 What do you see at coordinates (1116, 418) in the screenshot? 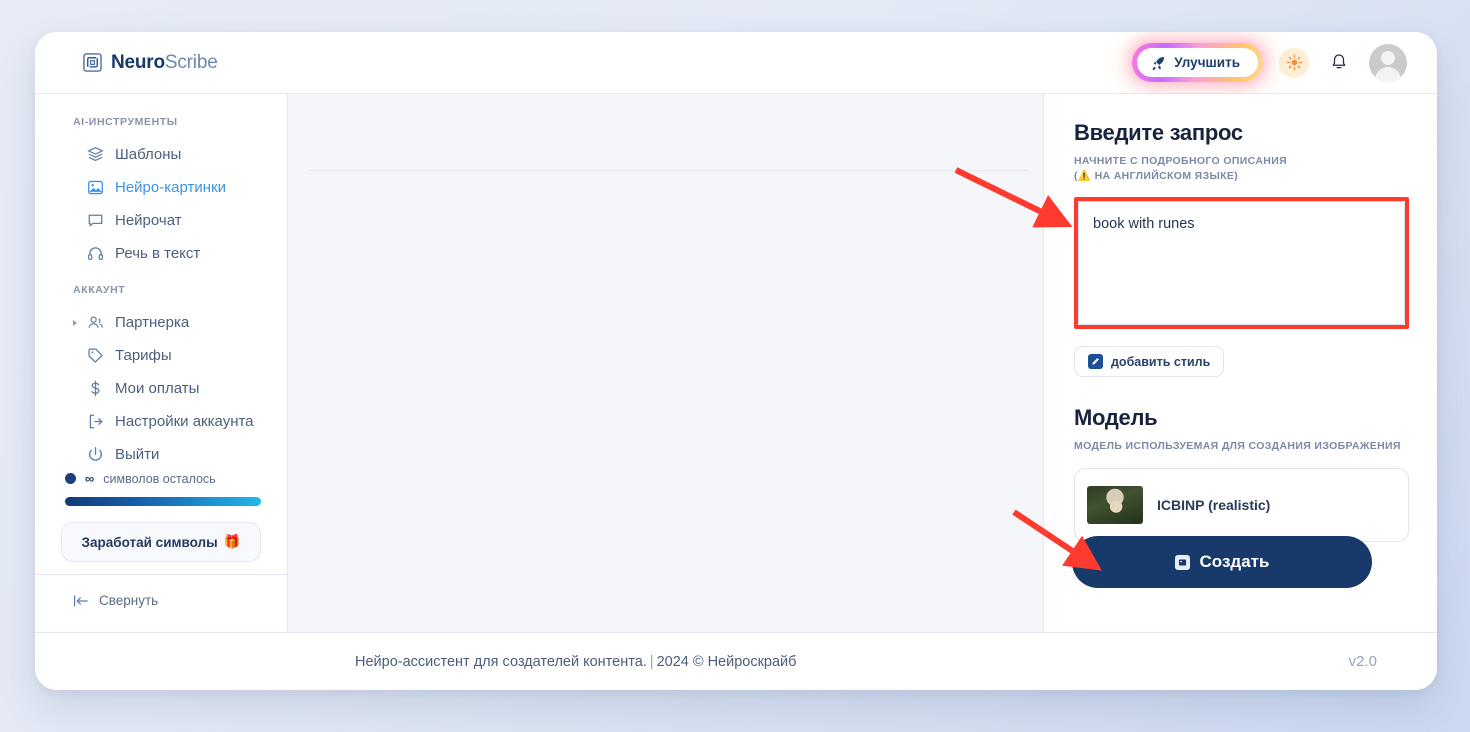
I see `model-heading: Модель` at bounding box center [1116, 418].